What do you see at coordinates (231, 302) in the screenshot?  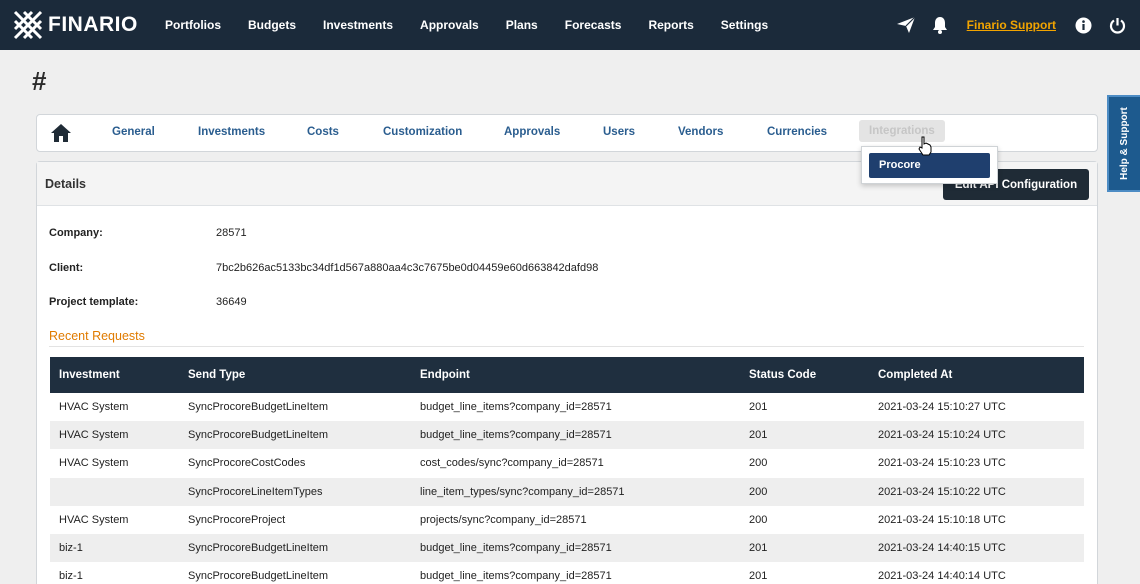 I see `project-template-value: 36649` at bounding box center [231, 302].